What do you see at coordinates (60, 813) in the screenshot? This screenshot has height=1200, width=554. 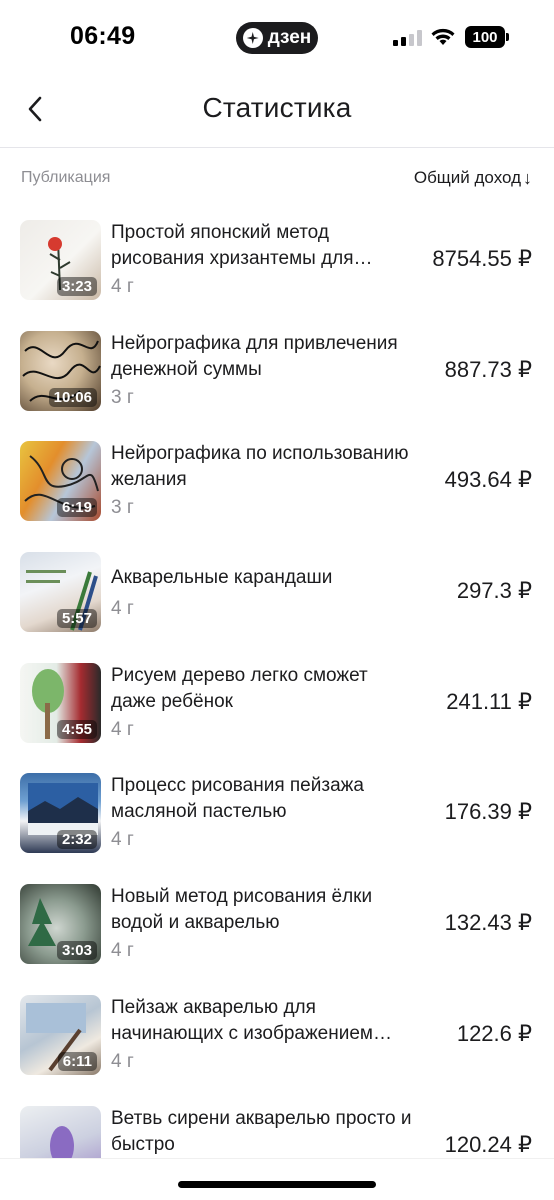 I see `video-thumbnail: 2:32` at bounding box center [60, 813].